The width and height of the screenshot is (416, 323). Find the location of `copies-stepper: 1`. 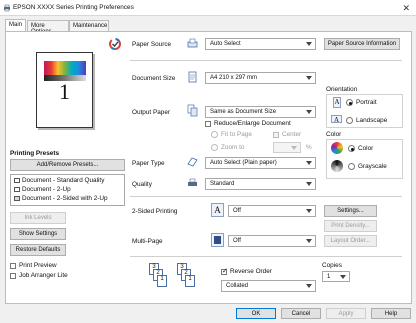

copies-stepper: 1 is located at coordinates (336, 276).